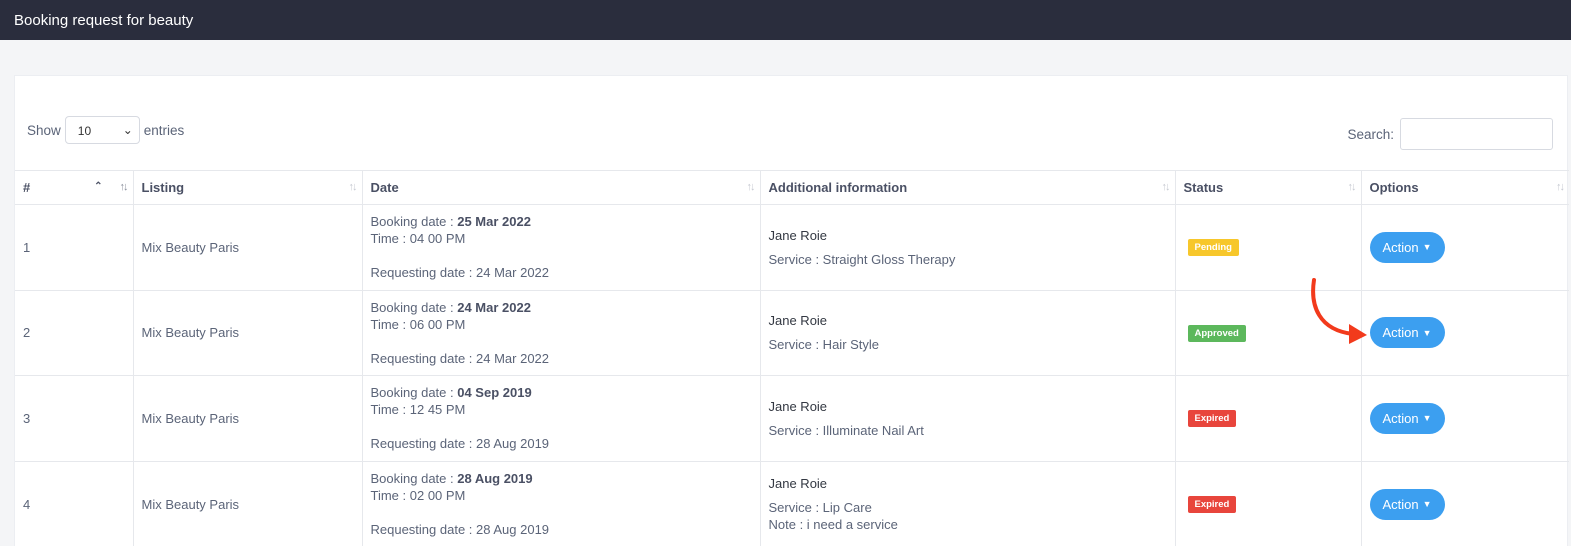 Image resolution: width=1571 pixels, height=546 pixels. What do you see at coordinates (248, 187) in the screenshot?
I see `column-header-listing: Listing ↑↓` at bounding box center [248, 187].